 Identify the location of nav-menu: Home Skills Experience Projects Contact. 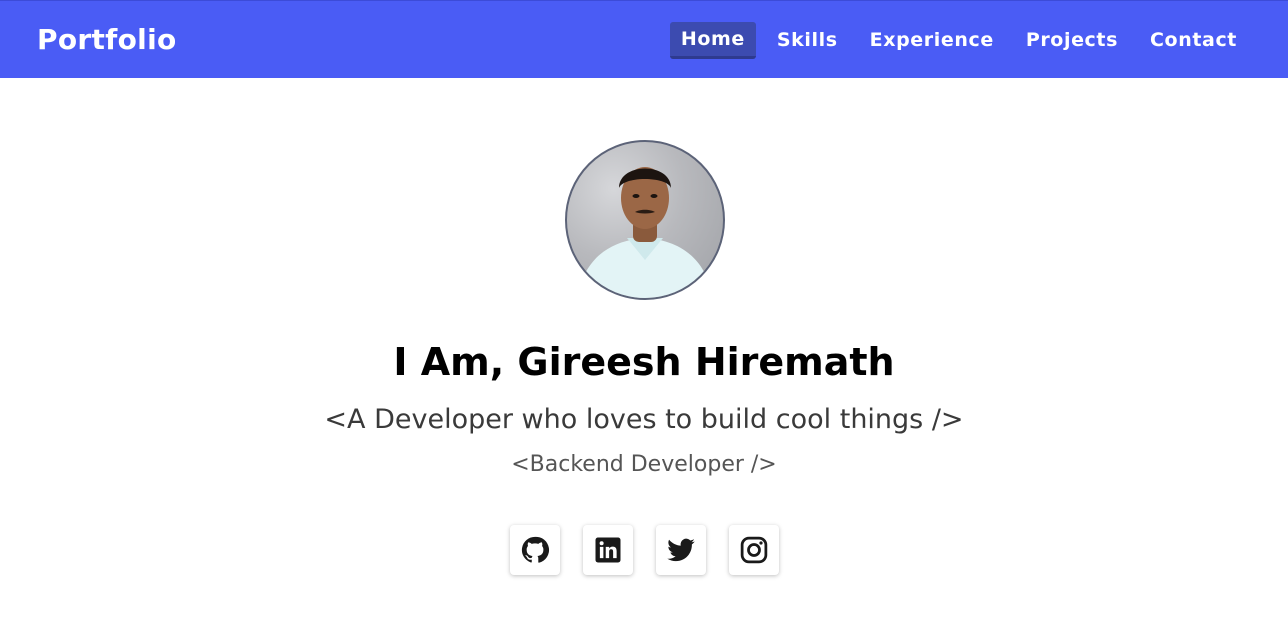
(958, 40).